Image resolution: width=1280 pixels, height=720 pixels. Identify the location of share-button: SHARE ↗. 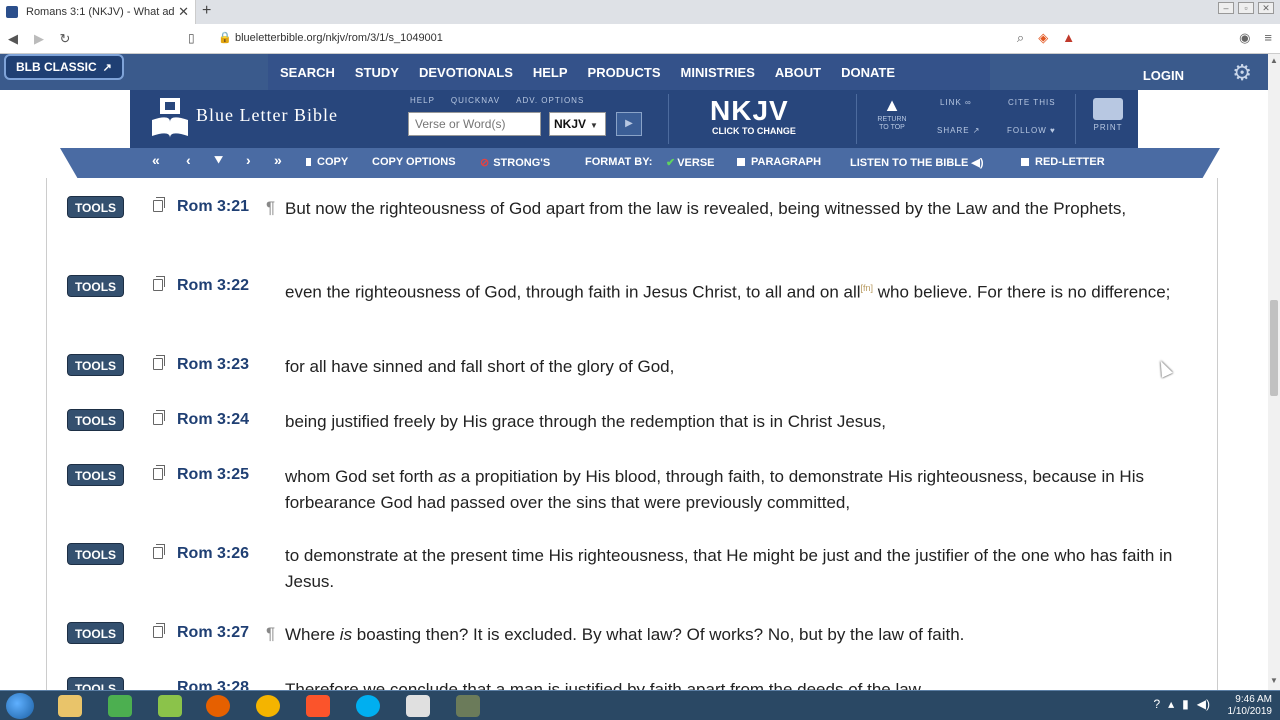
(959, 130).